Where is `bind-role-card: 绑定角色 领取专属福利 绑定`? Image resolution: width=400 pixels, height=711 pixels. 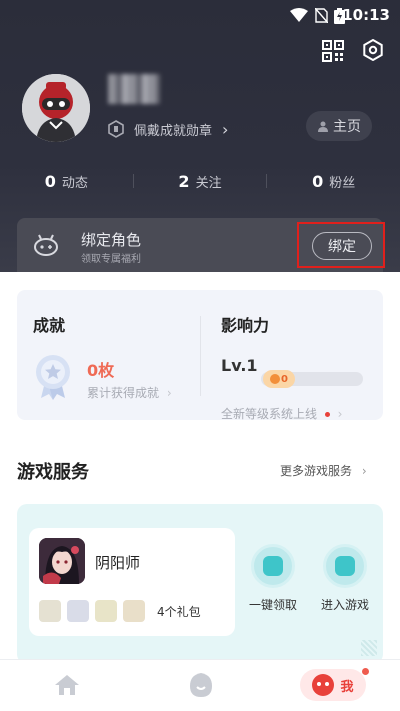
bind-role-card: 绑定角色 领取专属福利 绑定 is located at coordinates (201, 245).